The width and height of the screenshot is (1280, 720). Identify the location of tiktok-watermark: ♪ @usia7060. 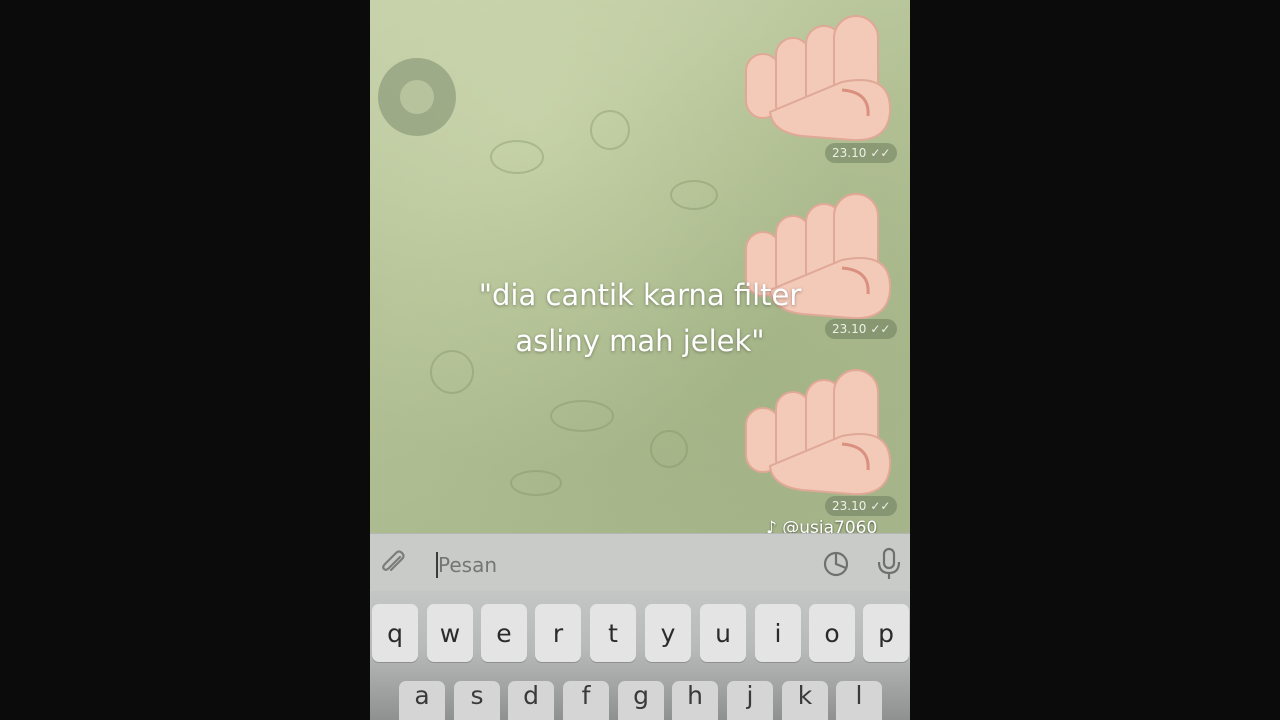
(821, 525).